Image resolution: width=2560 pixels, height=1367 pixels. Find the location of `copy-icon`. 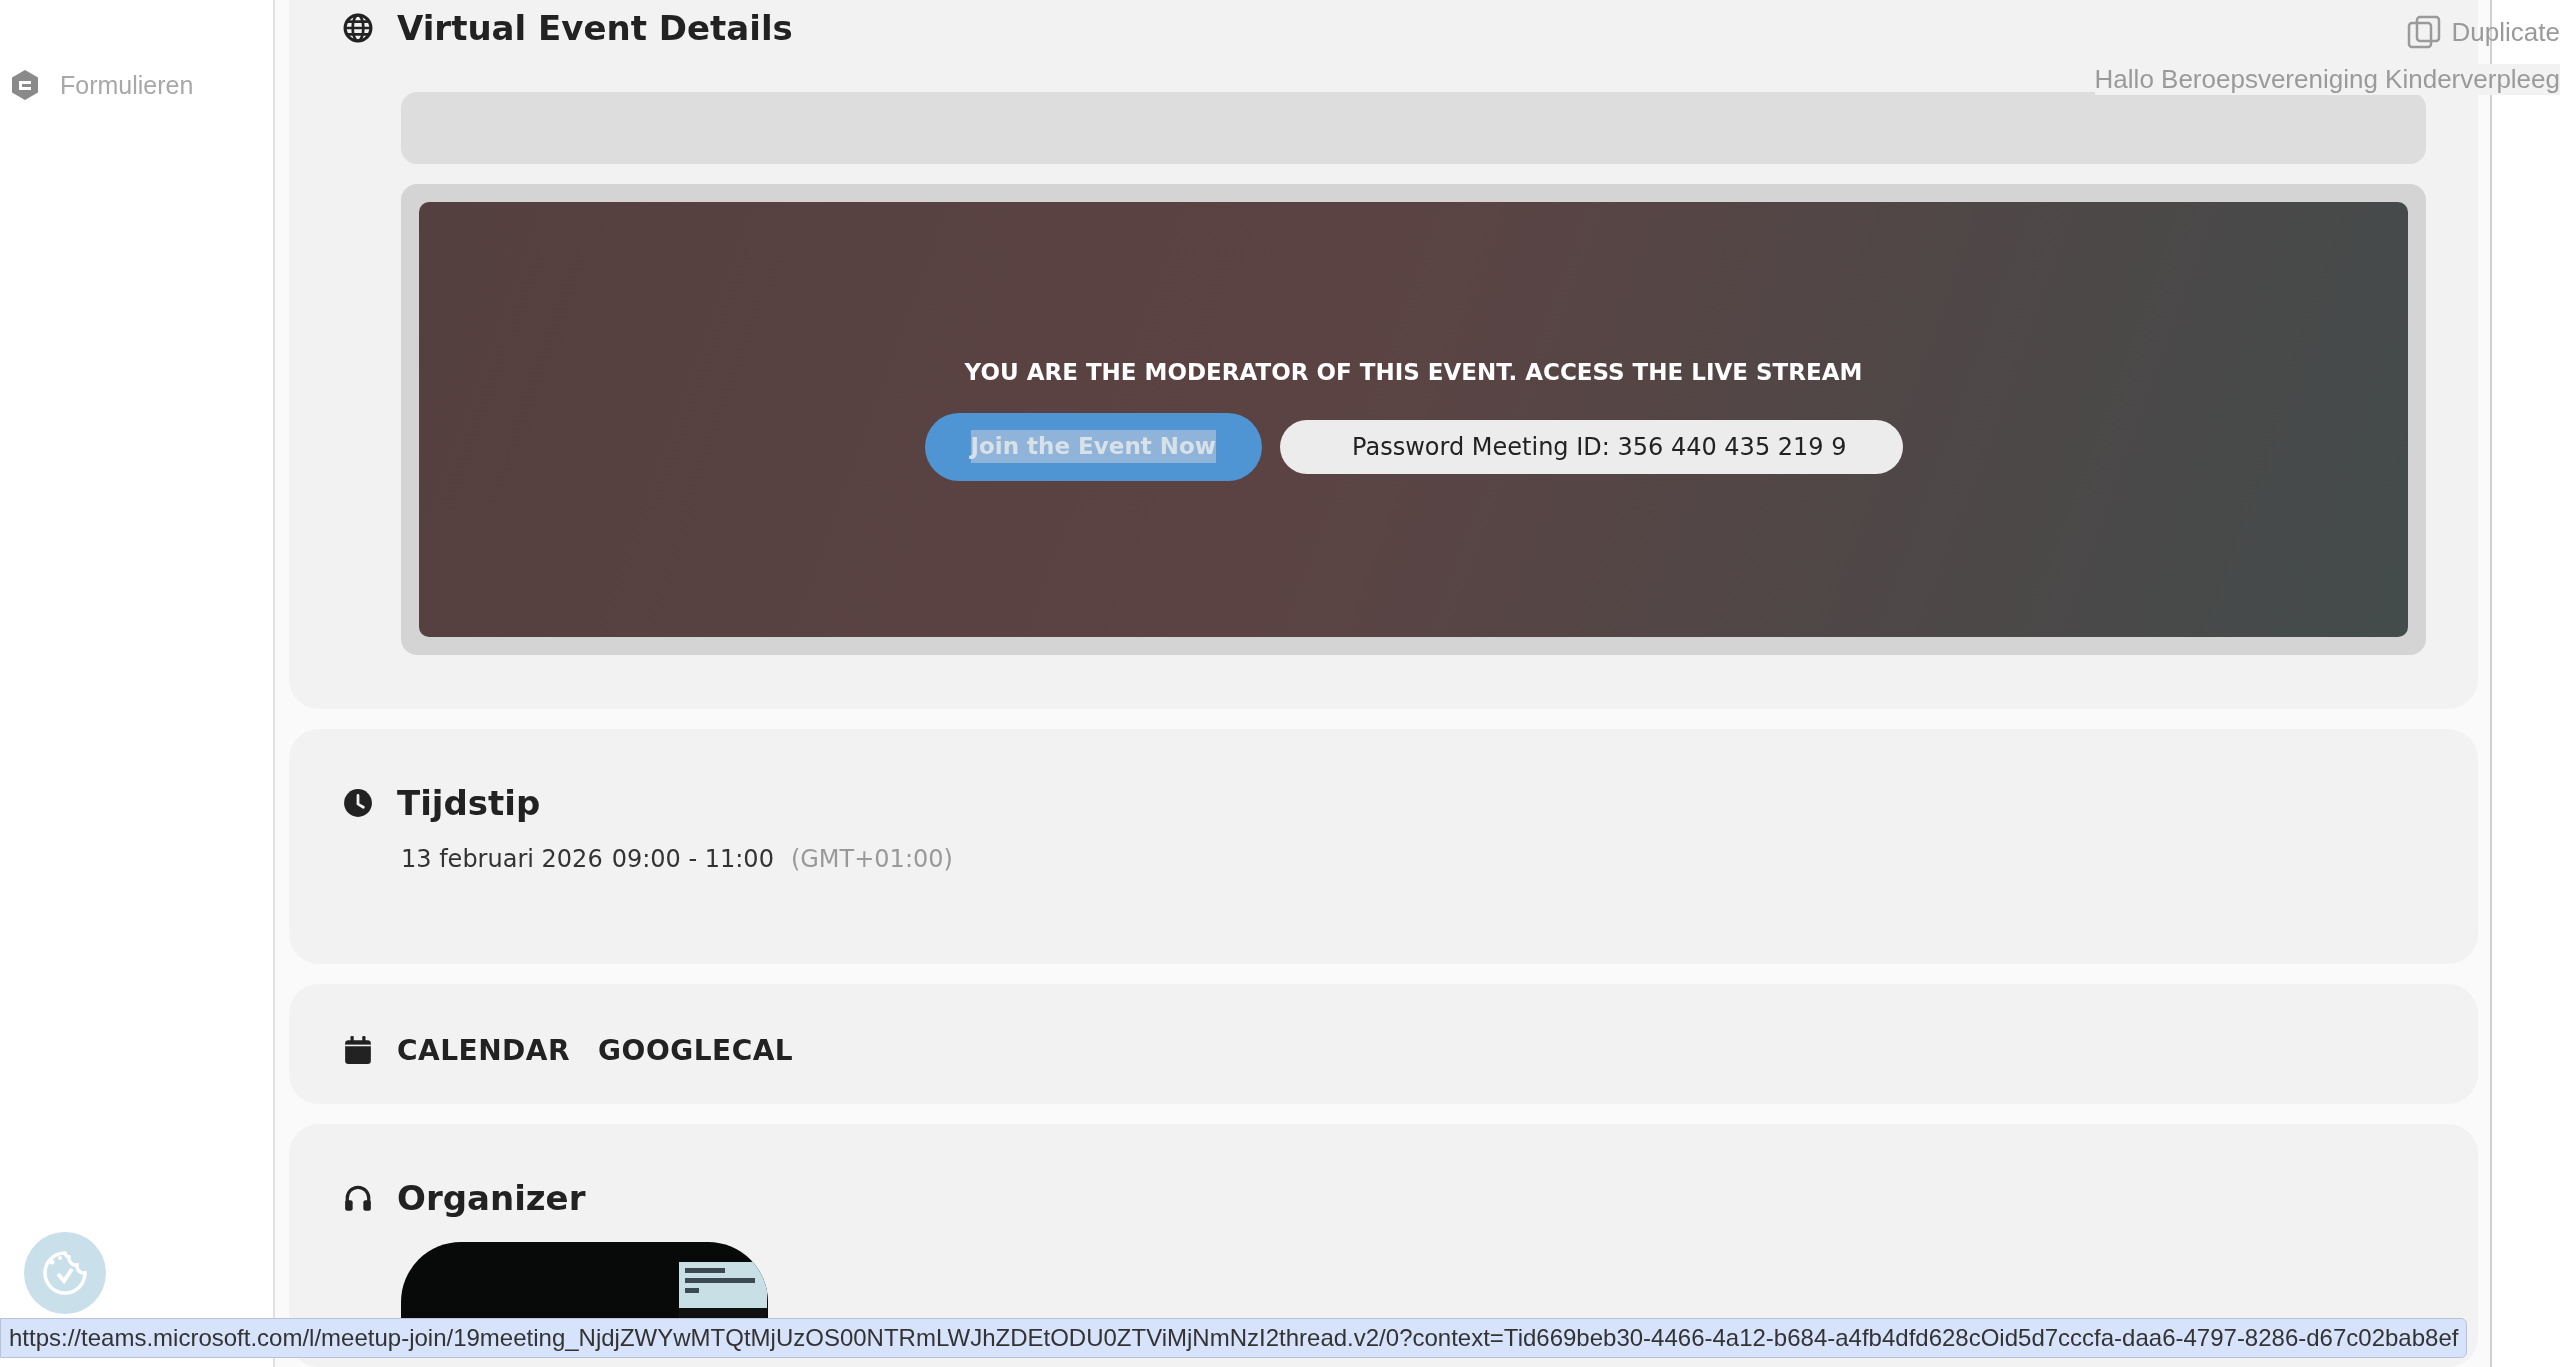

copy-icon is located at coordinates (2423, 32).